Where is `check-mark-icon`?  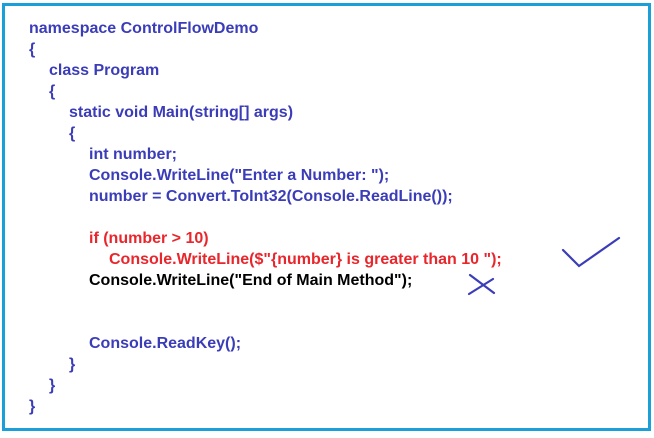 check-mark-icon is located at coordinates (591, 252).